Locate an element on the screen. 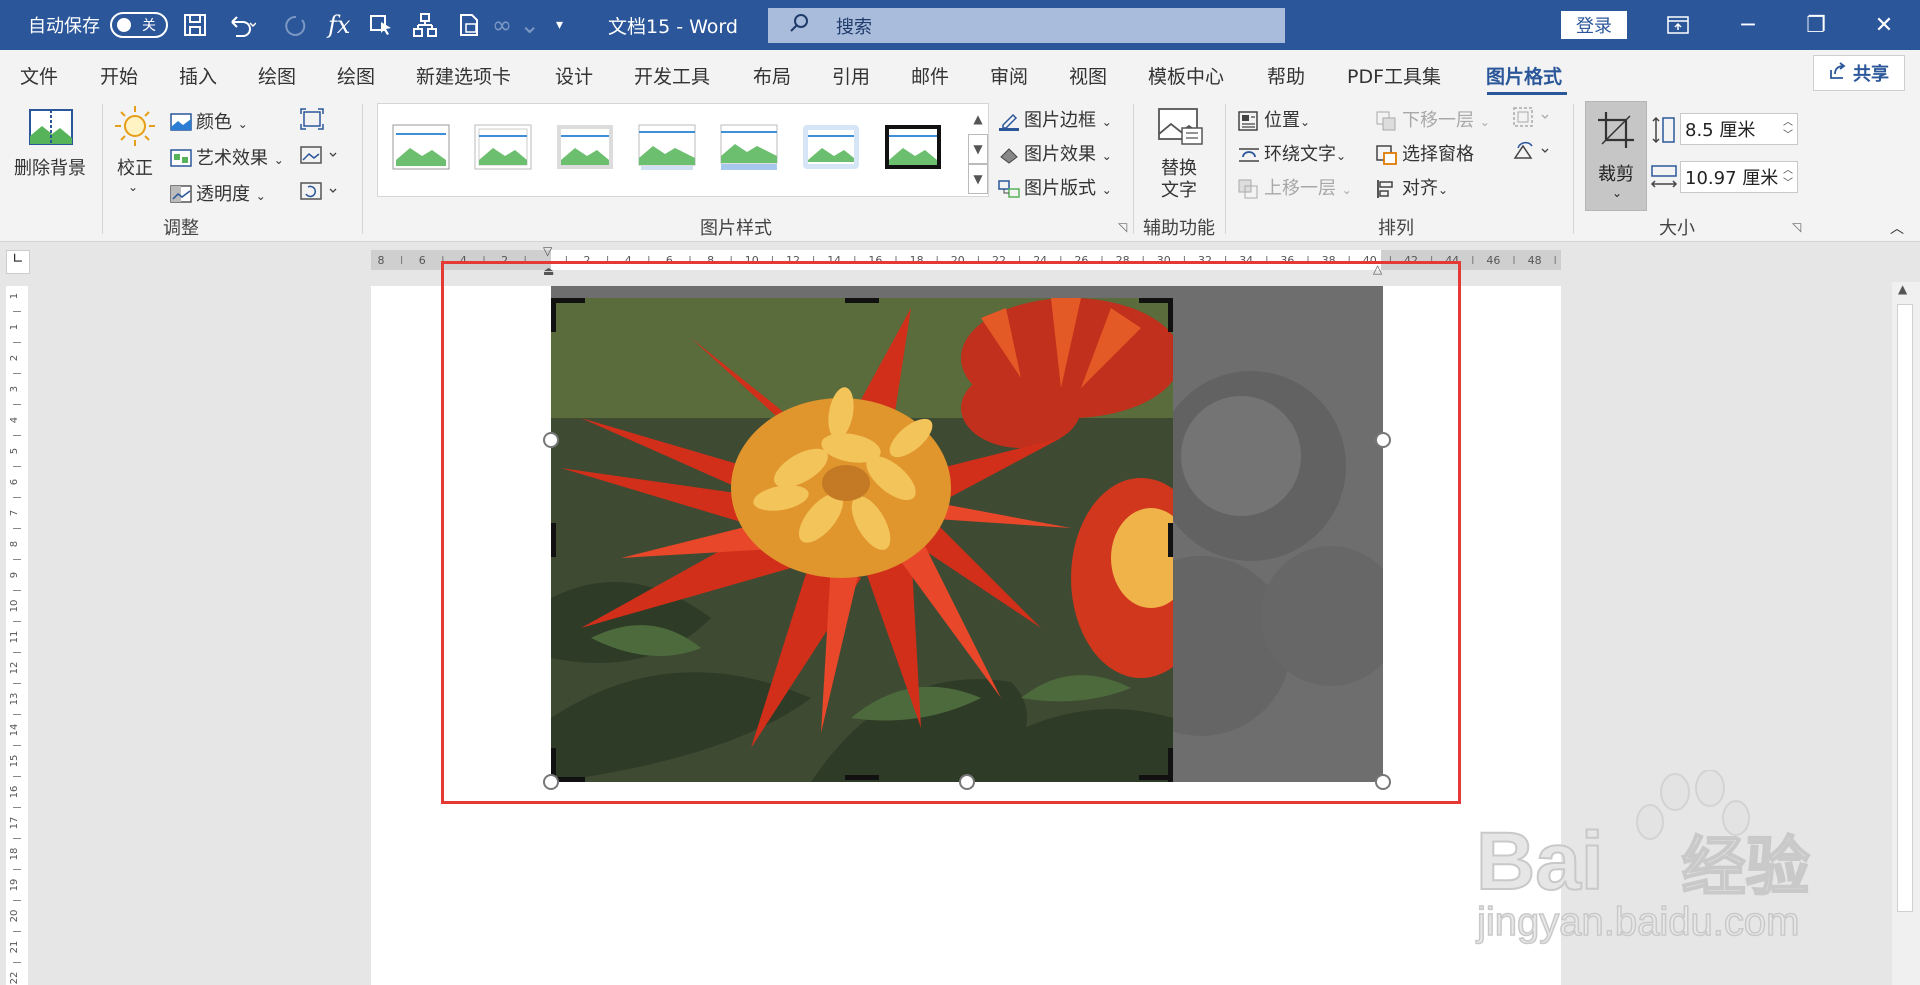  gallery-scroll-down-icon: ▼ is located at coordinates (978, 149).